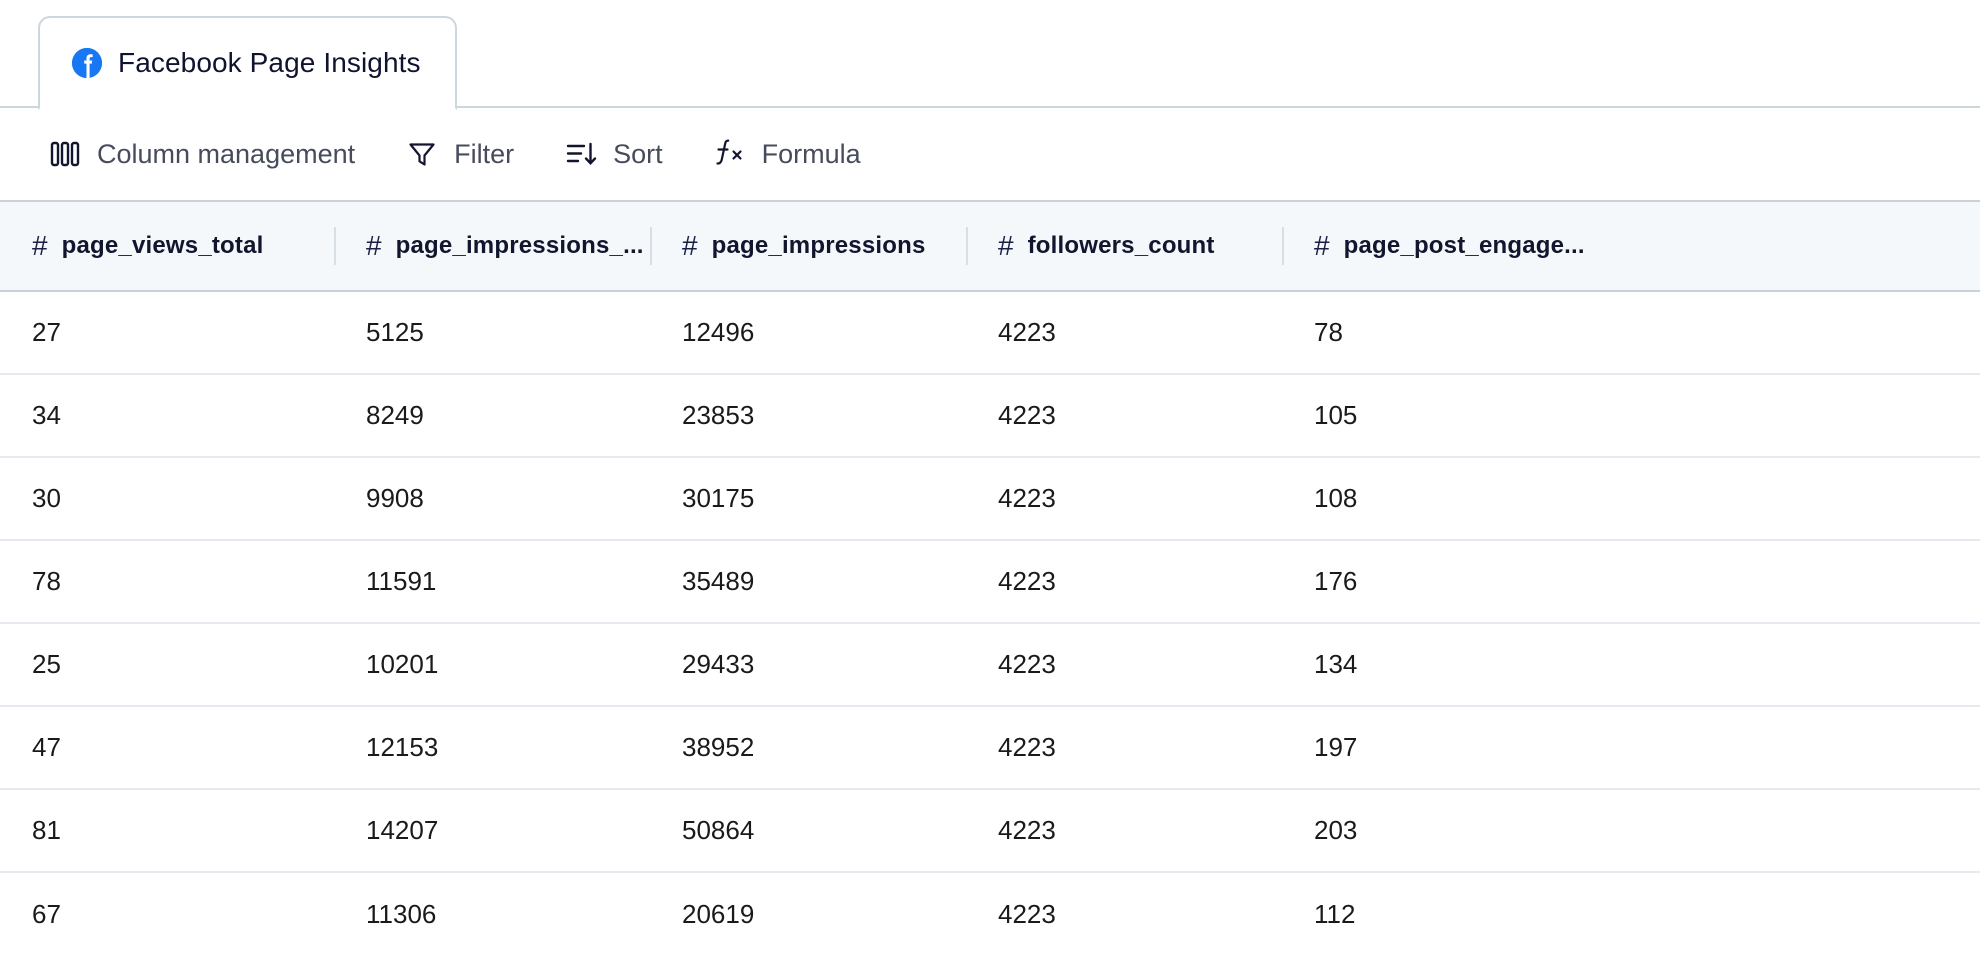 Image resolution: width=1980 pixels, height=968 pixels. What do you see at coordinates (818, 245) in the screenshot?
I see `column-header-label: page_impressions` at bounding box center [818, 245].